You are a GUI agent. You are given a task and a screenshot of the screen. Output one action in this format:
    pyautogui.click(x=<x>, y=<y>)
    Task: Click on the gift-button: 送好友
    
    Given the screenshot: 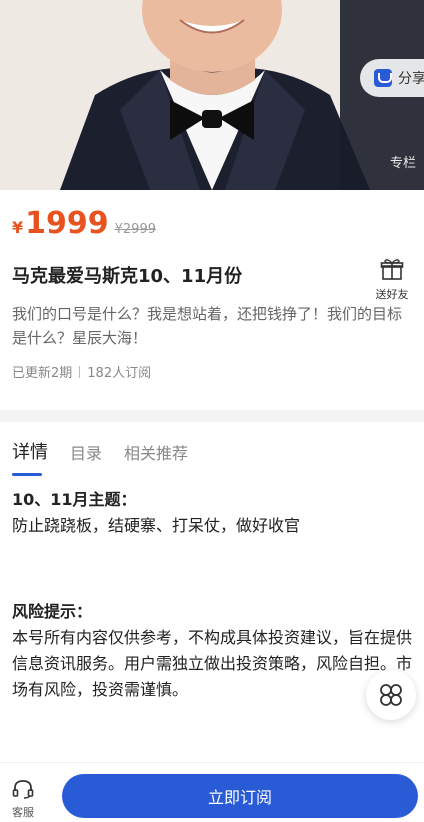 What is the action you would take?
    pyautogui.click(x=392, y=280)
    